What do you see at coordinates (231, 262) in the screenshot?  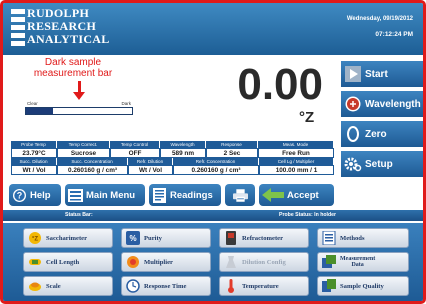 I see `dilution-icon` at bounding box center [231, 262].